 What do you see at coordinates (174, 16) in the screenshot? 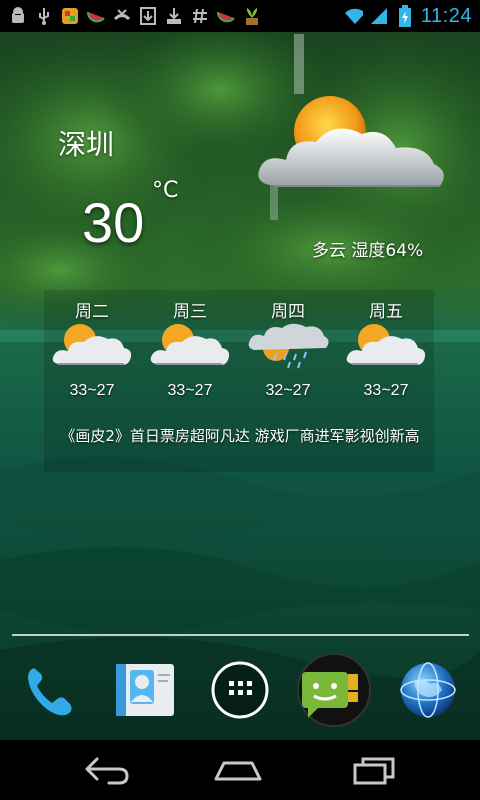
I see `download-box-icon` at bounding box center [174, 16].